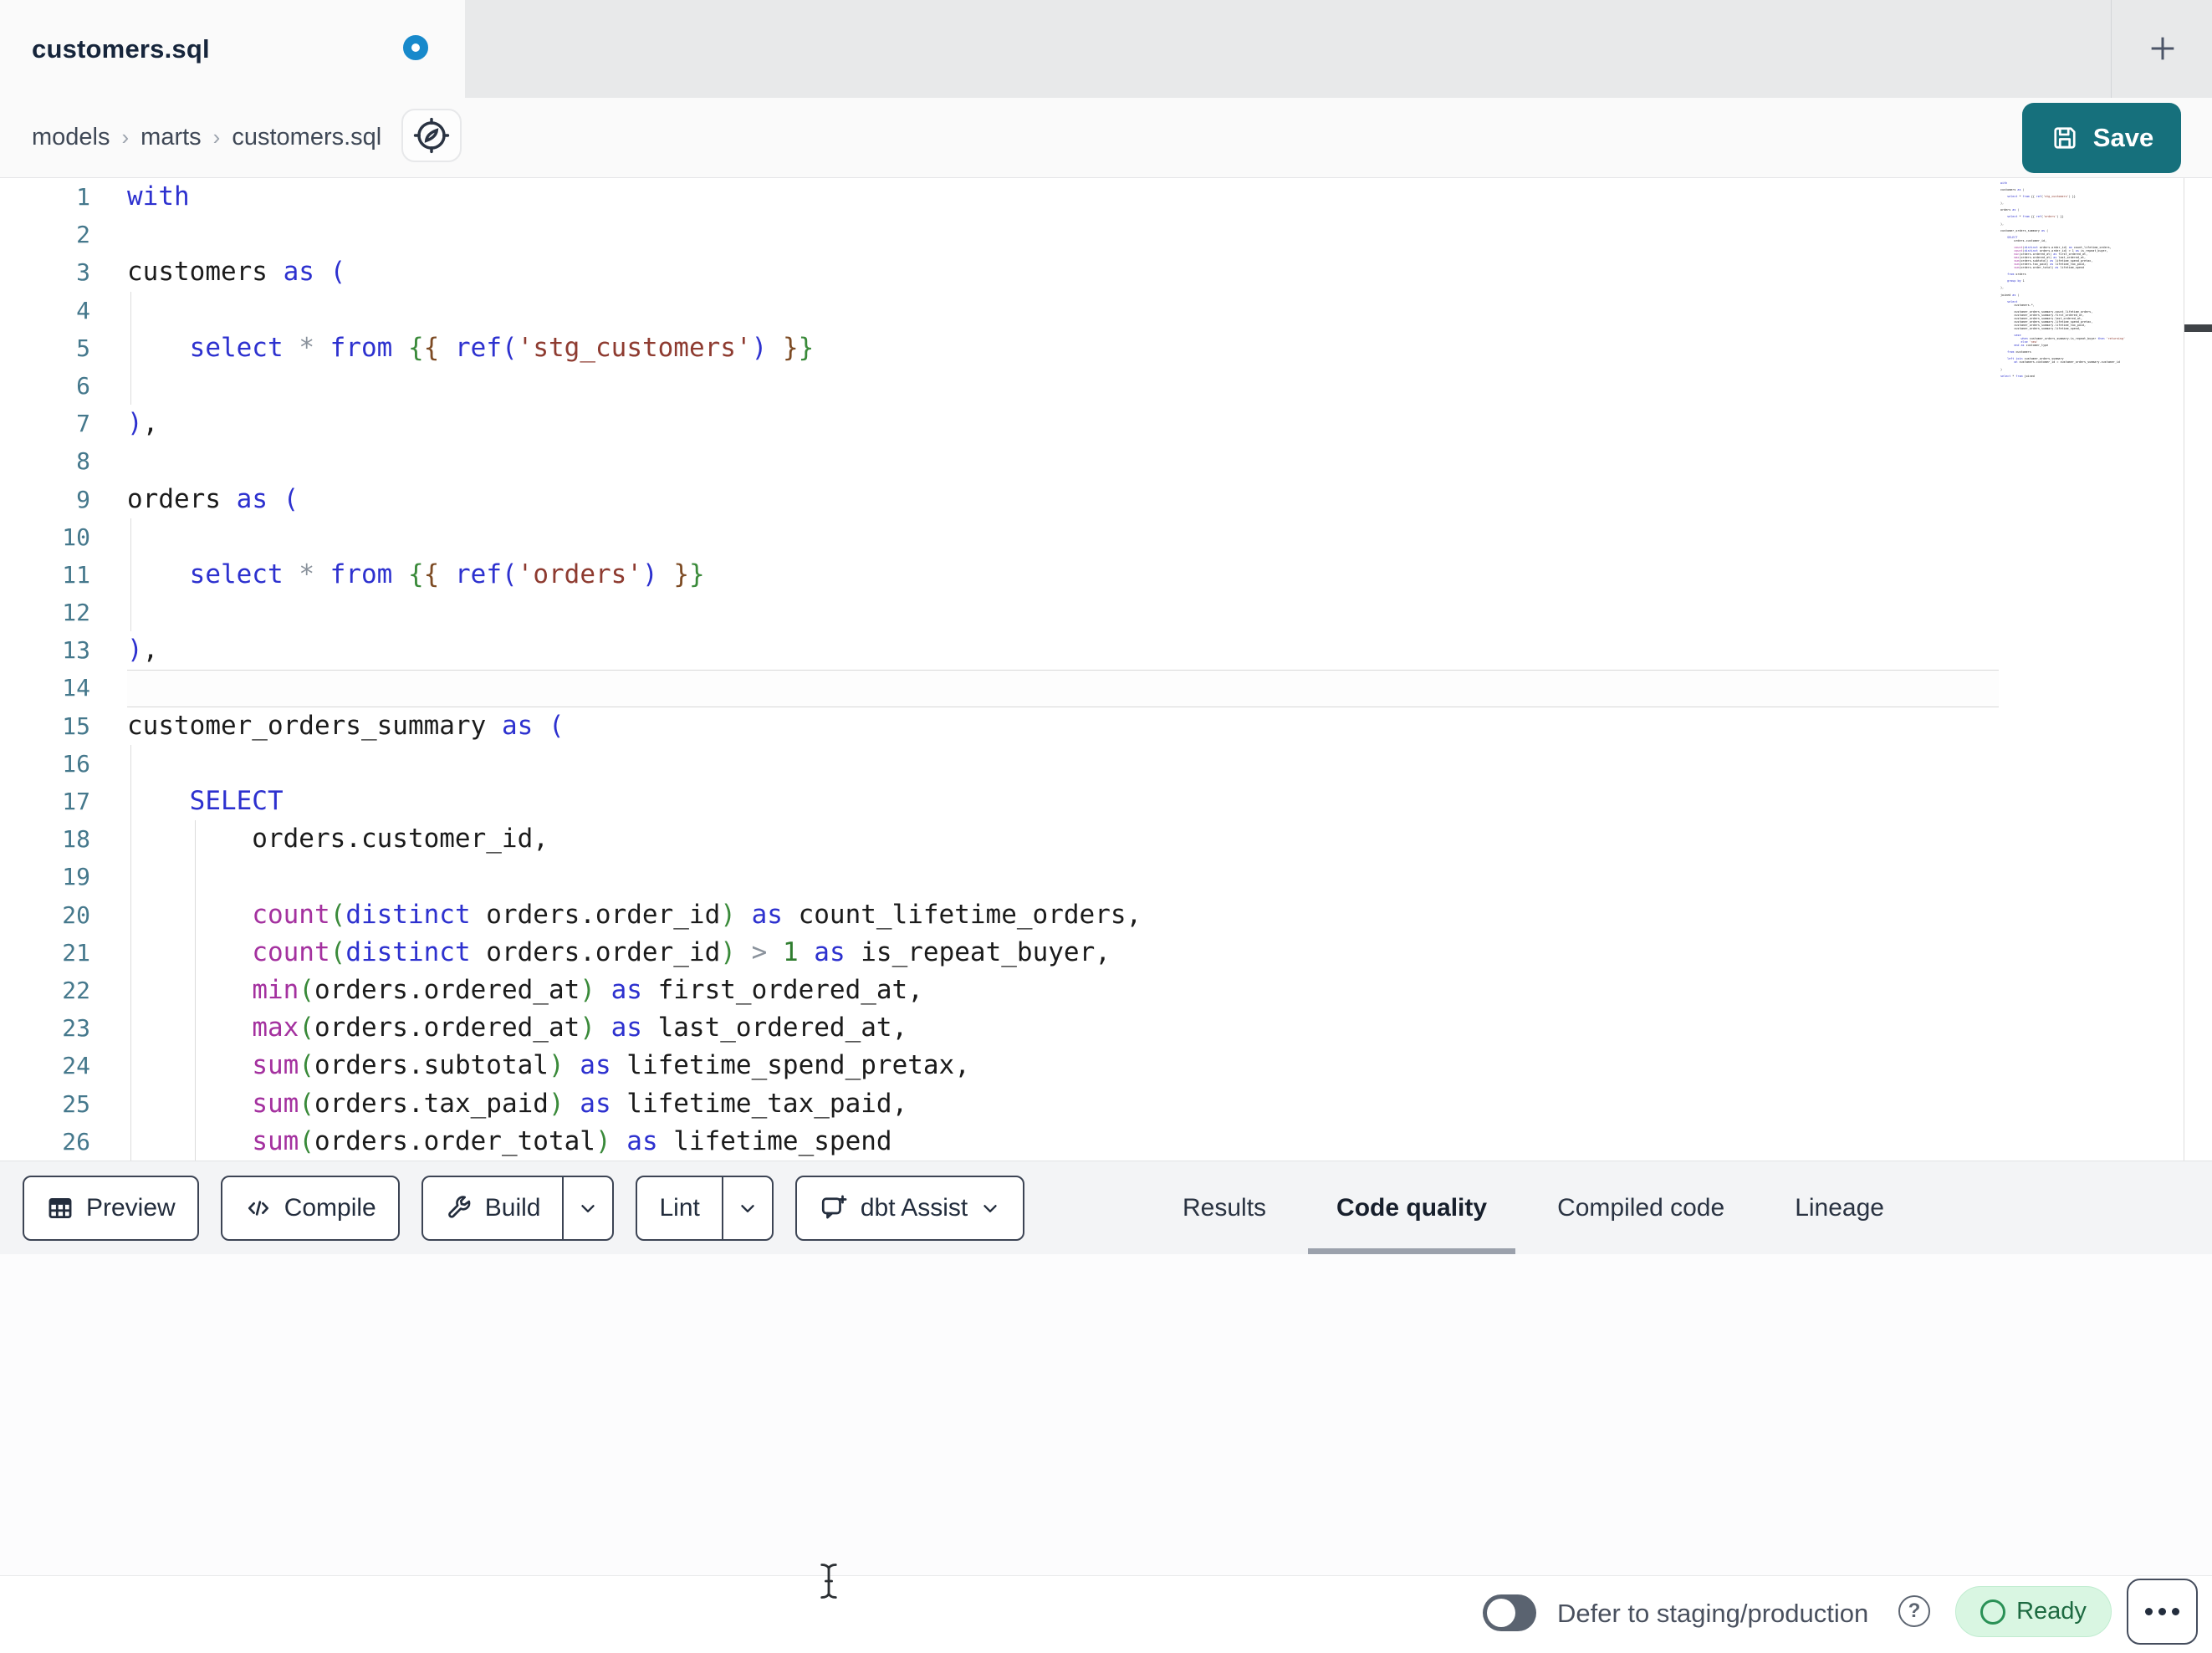  I want to click on tab-compiled-code: Compiled code, so click(1641, 1208).